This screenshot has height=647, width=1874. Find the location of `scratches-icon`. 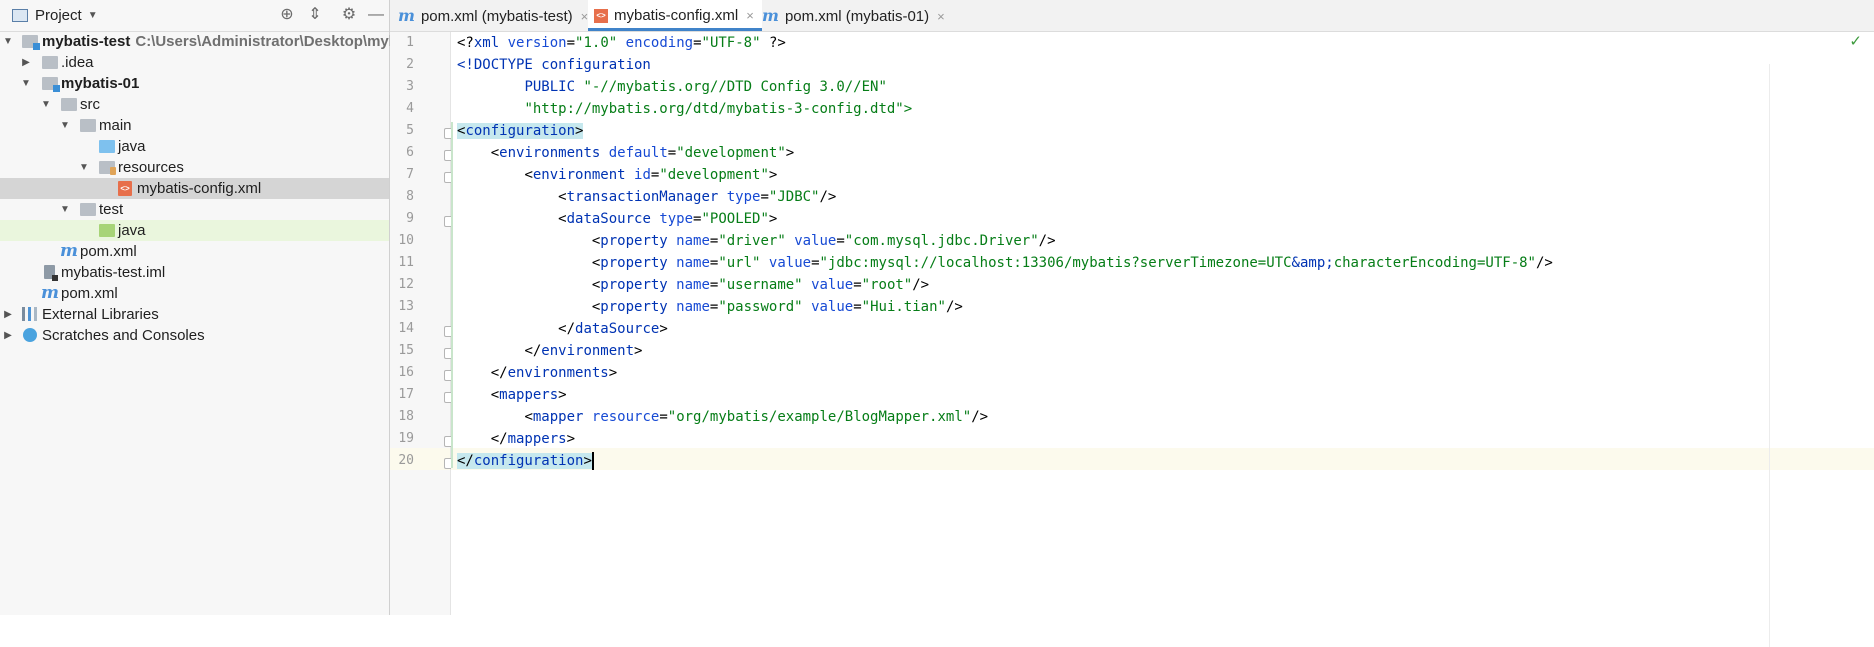

scratches-icon is located at coordinates (30, 335).